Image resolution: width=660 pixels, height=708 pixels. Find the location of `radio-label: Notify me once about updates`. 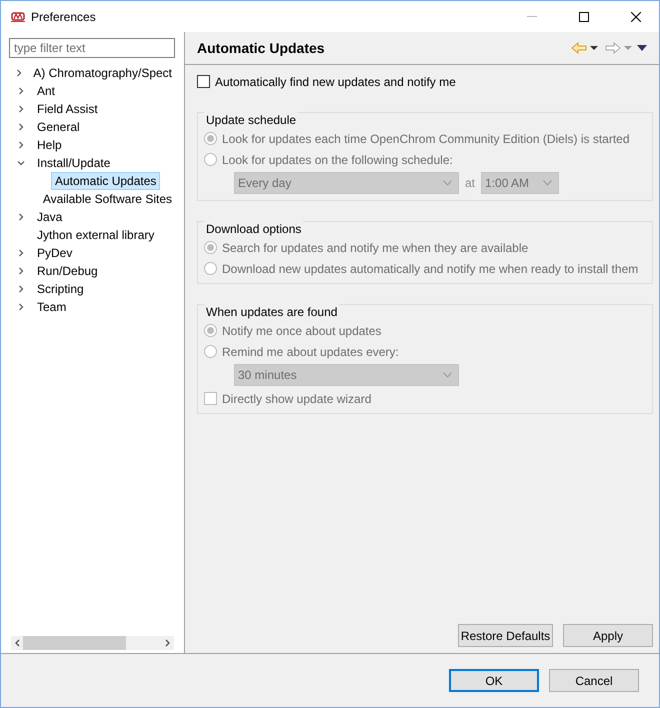

radio-label: Notify me once about updates is located at coordinates (302, 331).